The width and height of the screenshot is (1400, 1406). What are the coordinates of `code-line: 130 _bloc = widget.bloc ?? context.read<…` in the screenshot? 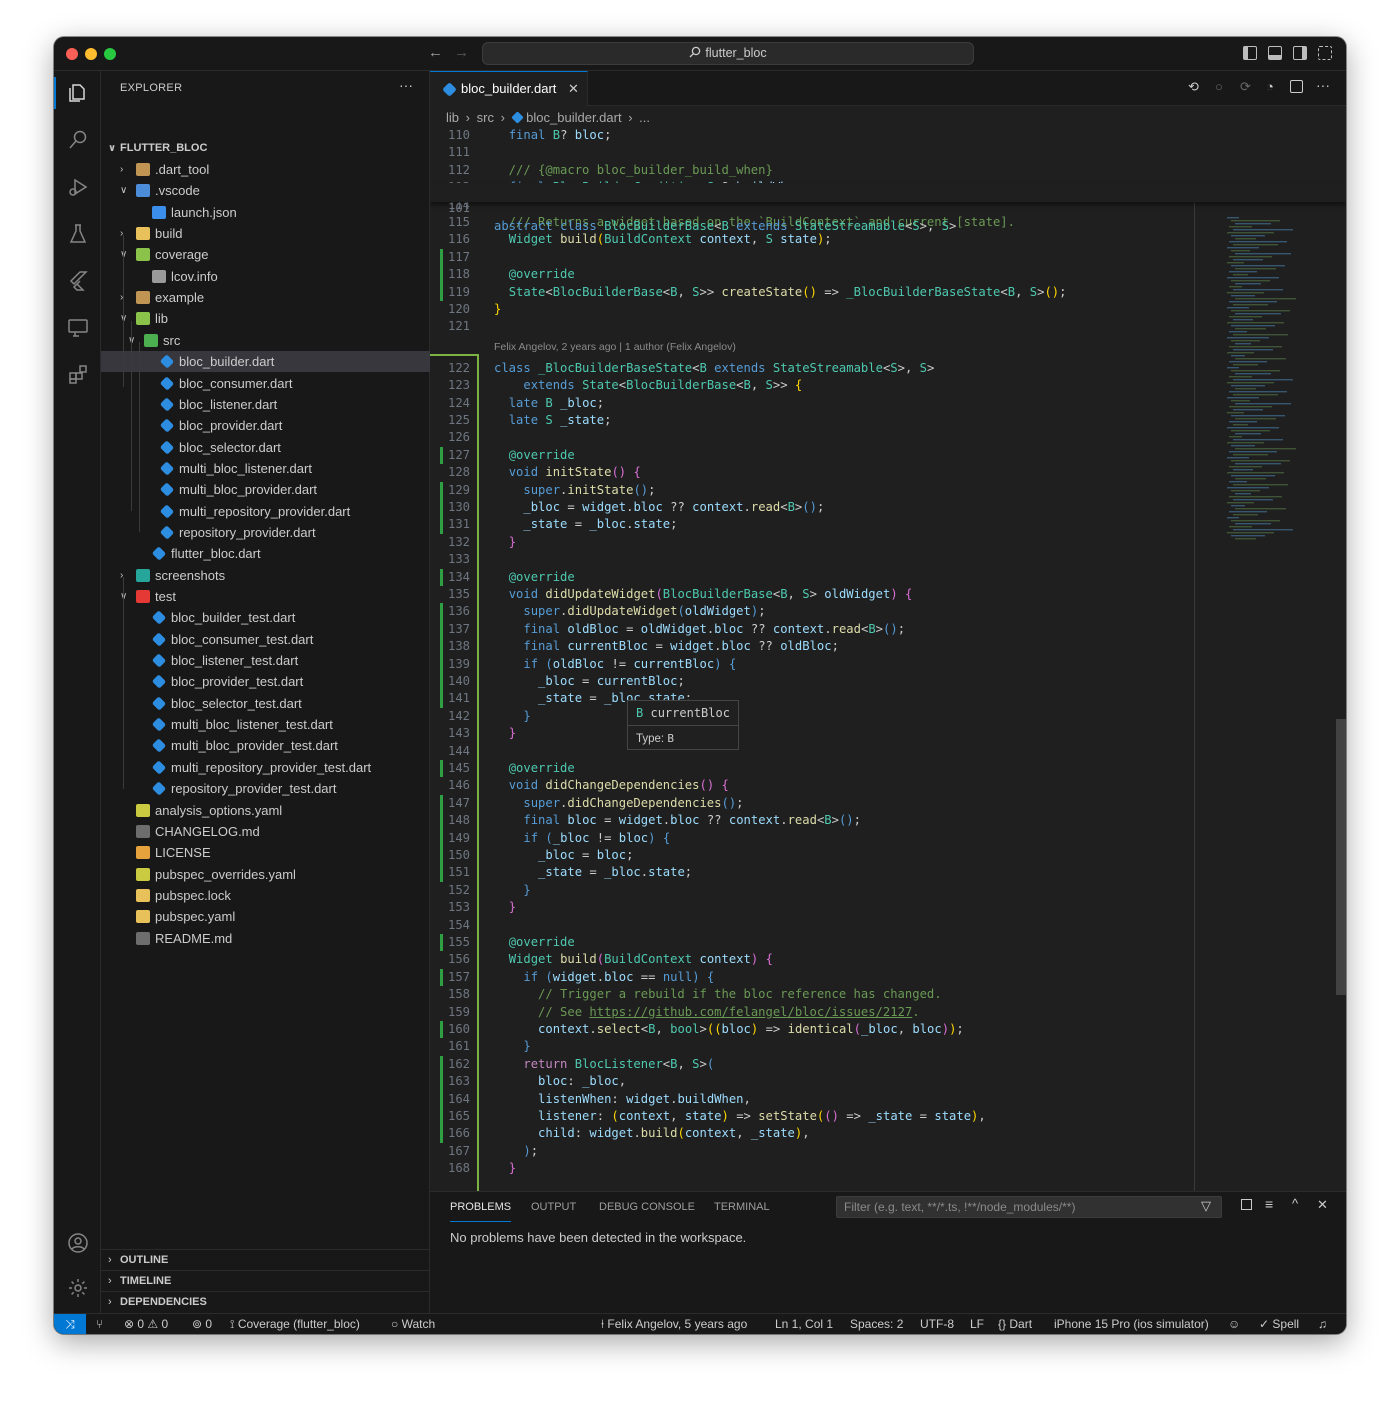 It's located at (810, 508).